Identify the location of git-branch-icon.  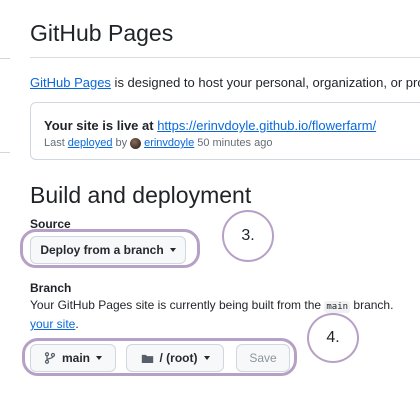
(50, 358).